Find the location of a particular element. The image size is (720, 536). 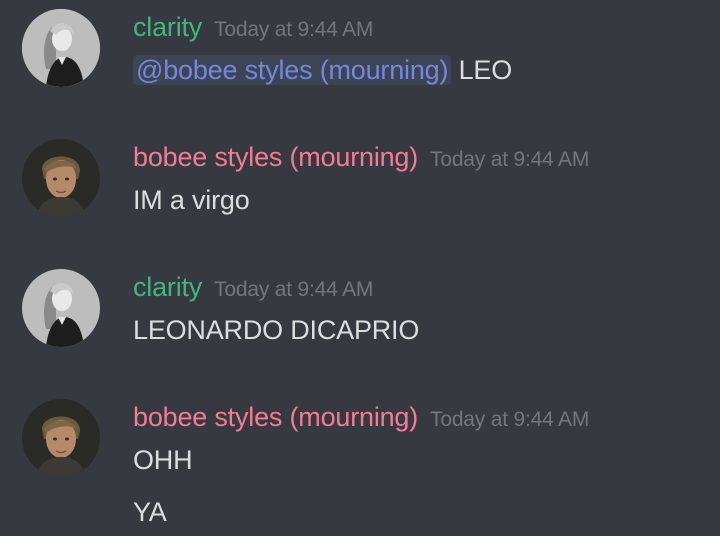

message-content: YA is located at coordinates (150, 512).